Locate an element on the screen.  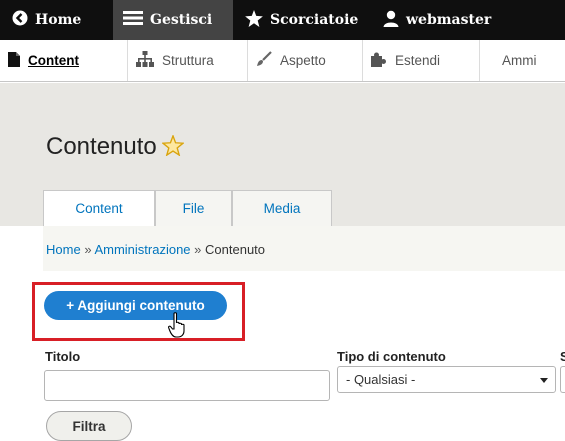
star-icon is located at coordinates (254, 20).